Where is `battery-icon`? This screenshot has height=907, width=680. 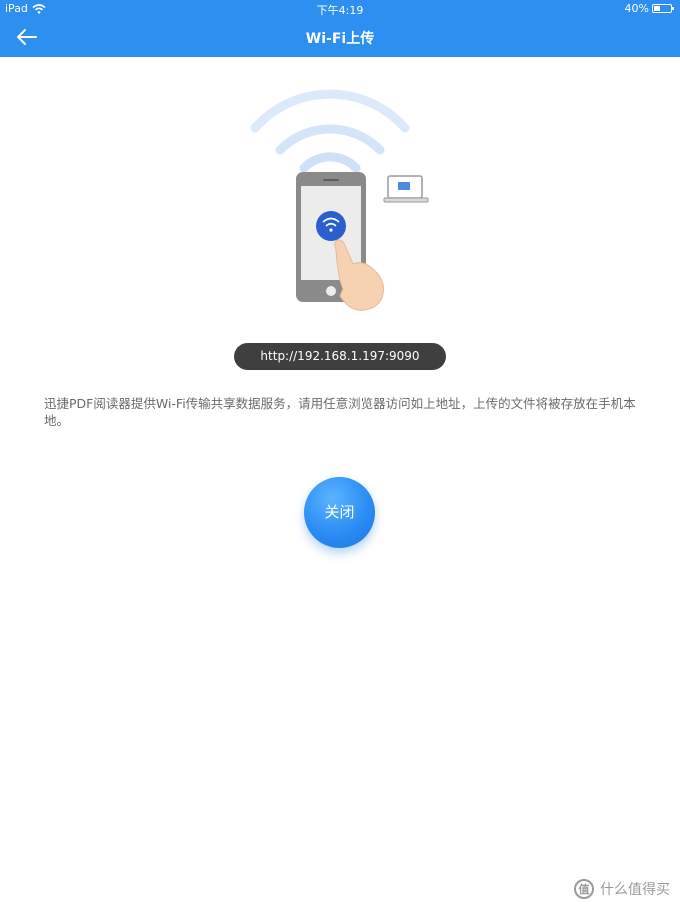
battery-icon is located at coordinates (663, 8).